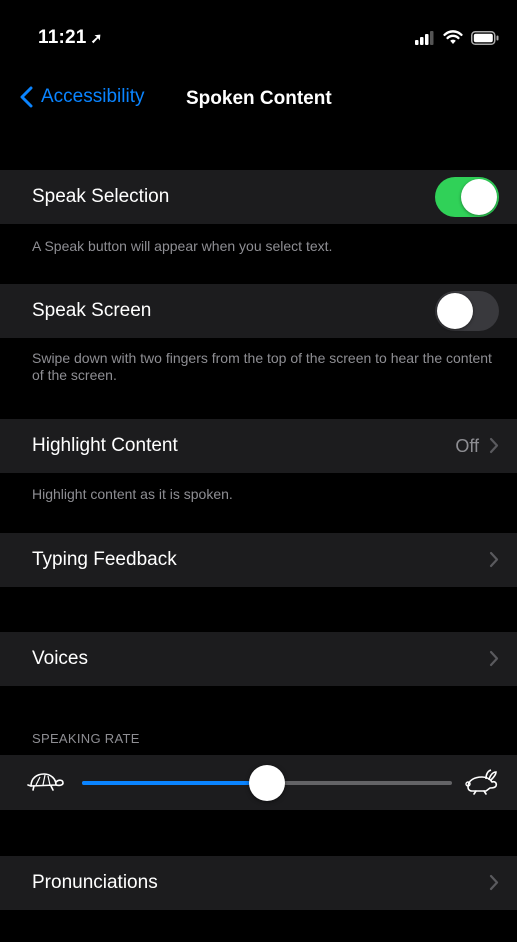  Describe the element at coordinates (258, 446) in the screenshot. I see `highlight-content-row: Highlight Content Off` at that location.